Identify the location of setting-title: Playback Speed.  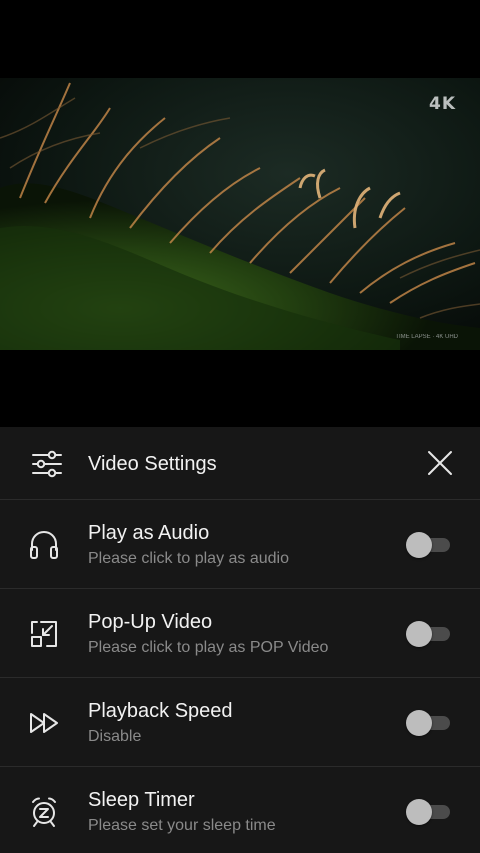
(160, 711).